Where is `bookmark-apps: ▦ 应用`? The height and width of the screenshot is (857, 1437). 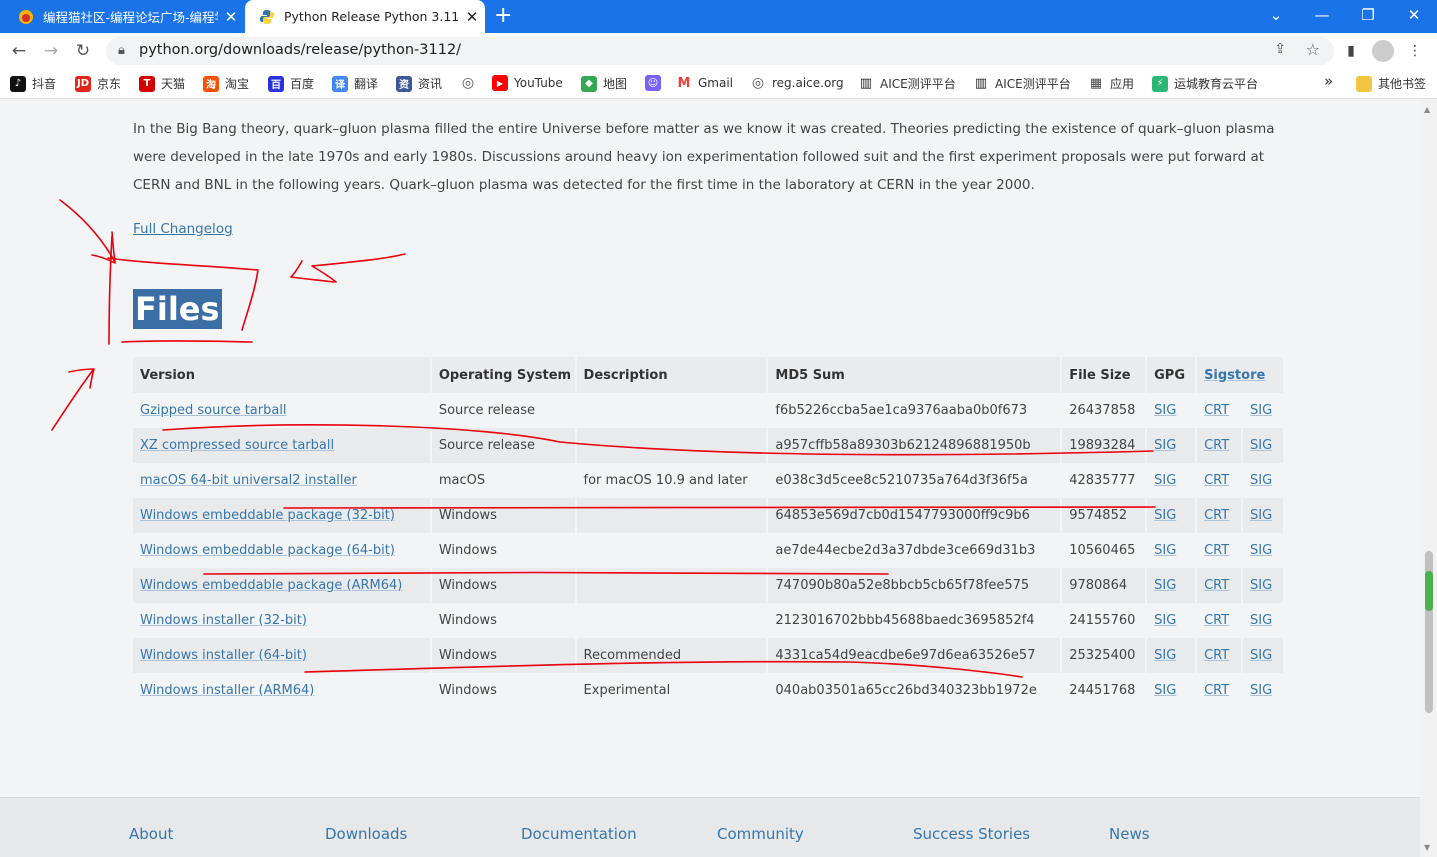
bookmark-apps: ▦ 应用 is located at coordinates (1111, 83).